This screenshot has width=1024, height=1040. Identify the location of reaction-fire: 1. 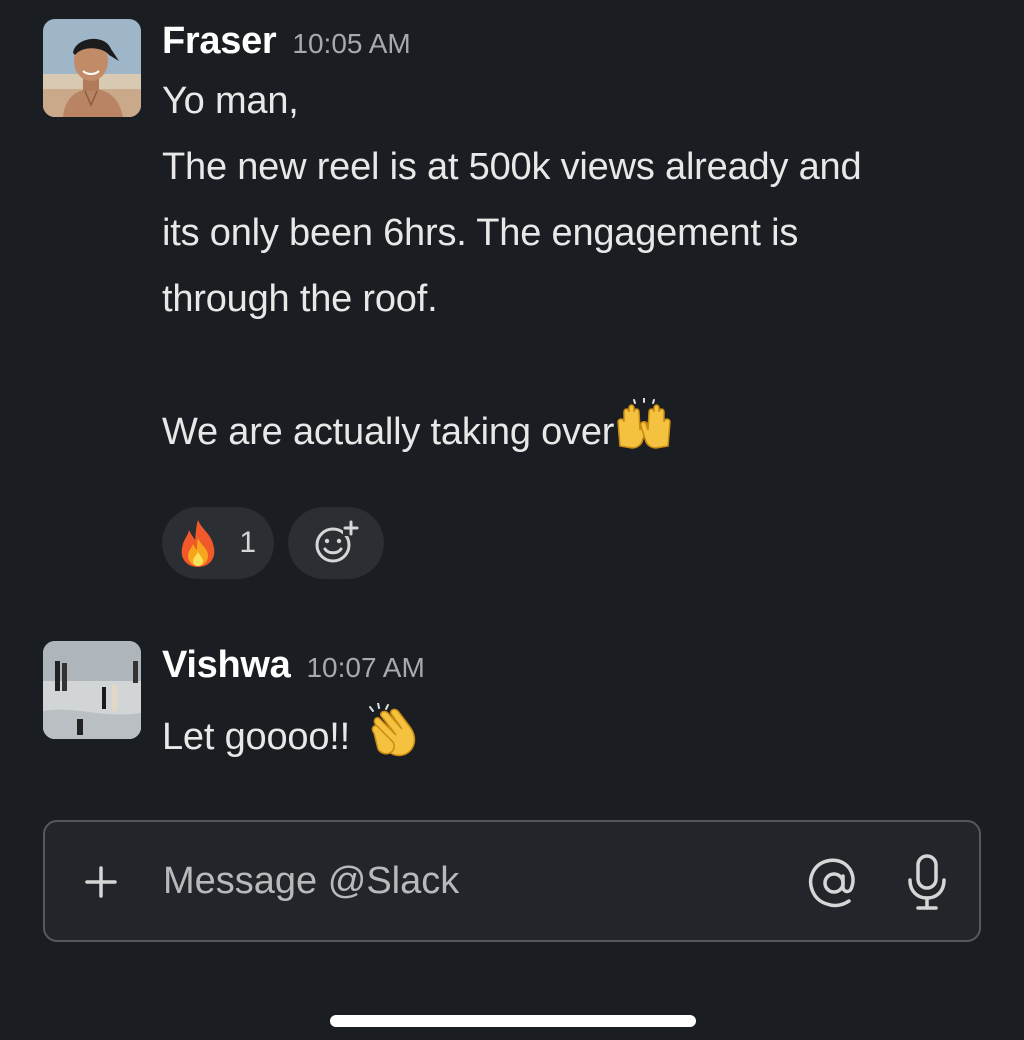
(218, 543).